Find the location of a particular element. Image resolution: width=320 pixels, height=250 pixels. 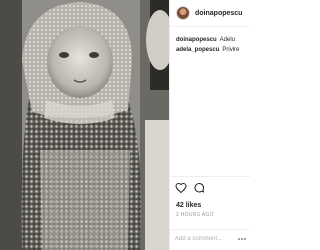

comment-input is located at coordinates (210, 239).